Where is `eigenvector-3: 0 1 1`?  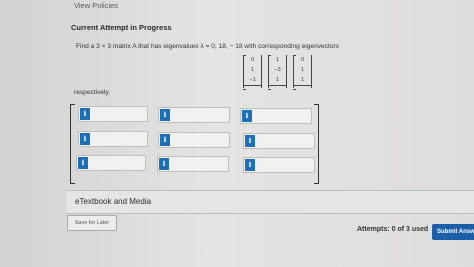 eigenvector-3: 0 1 1 is located at coordinates (302, 87).